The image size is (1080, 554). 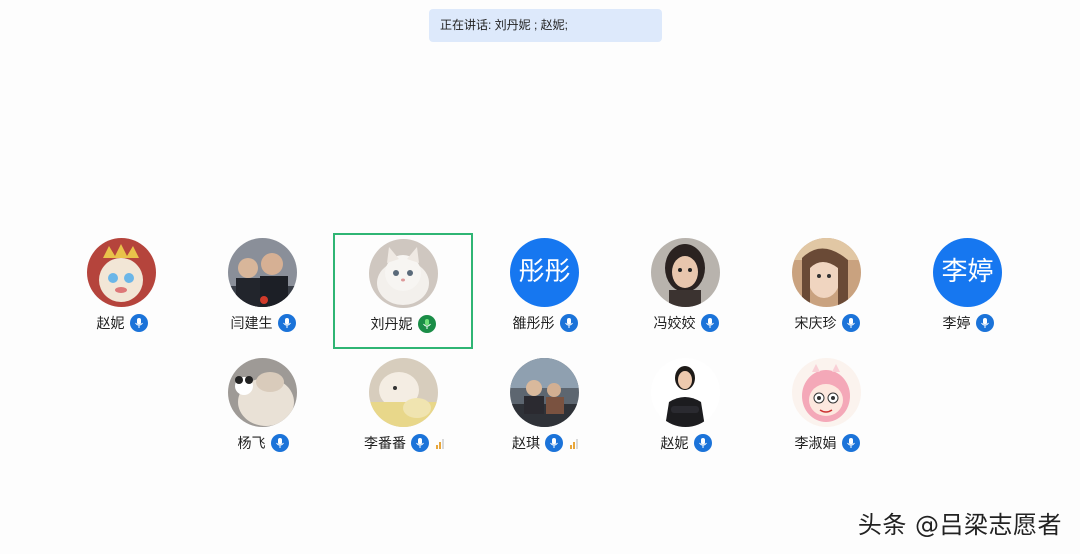 I want to click on participant-tile: 李淑娟, so click(x=827, y=412).